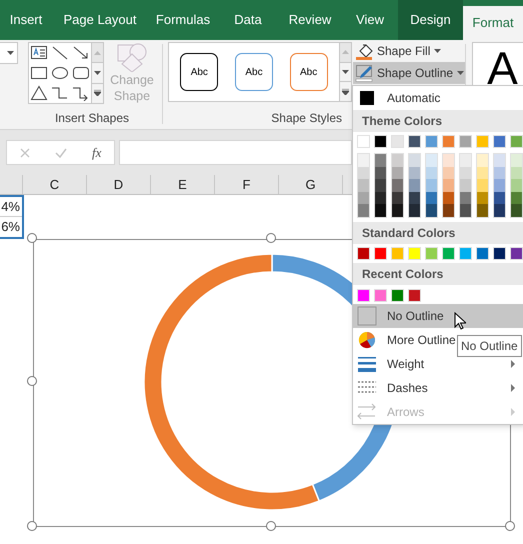 The height and width of the screenshot is (544, 523). I want to click on menu-item: Dashes, so click(438, 388).